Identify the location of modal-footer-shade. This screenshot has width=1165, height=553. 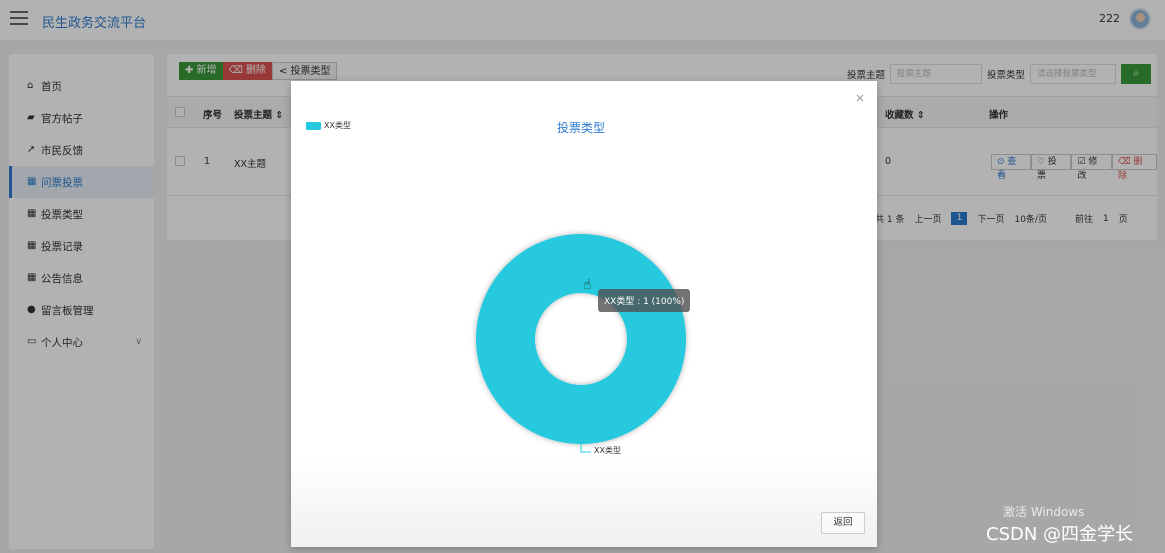
(584, 502).